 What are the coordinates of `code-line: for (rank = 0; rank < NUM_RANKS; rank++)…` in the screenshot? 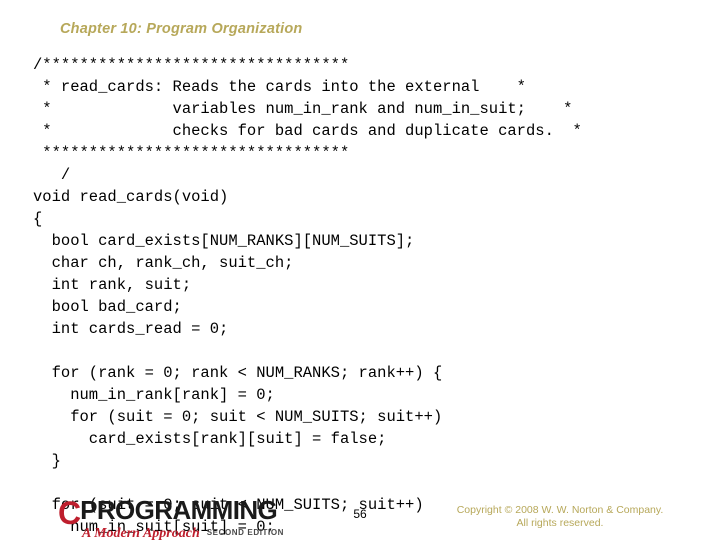 It's located at (238, 373).